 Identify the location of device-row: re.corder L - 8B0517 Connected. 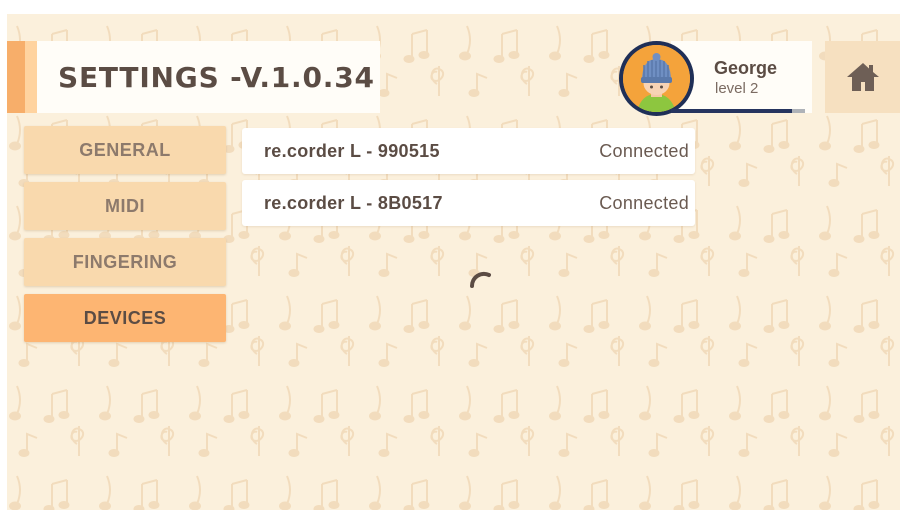
(468, 203).